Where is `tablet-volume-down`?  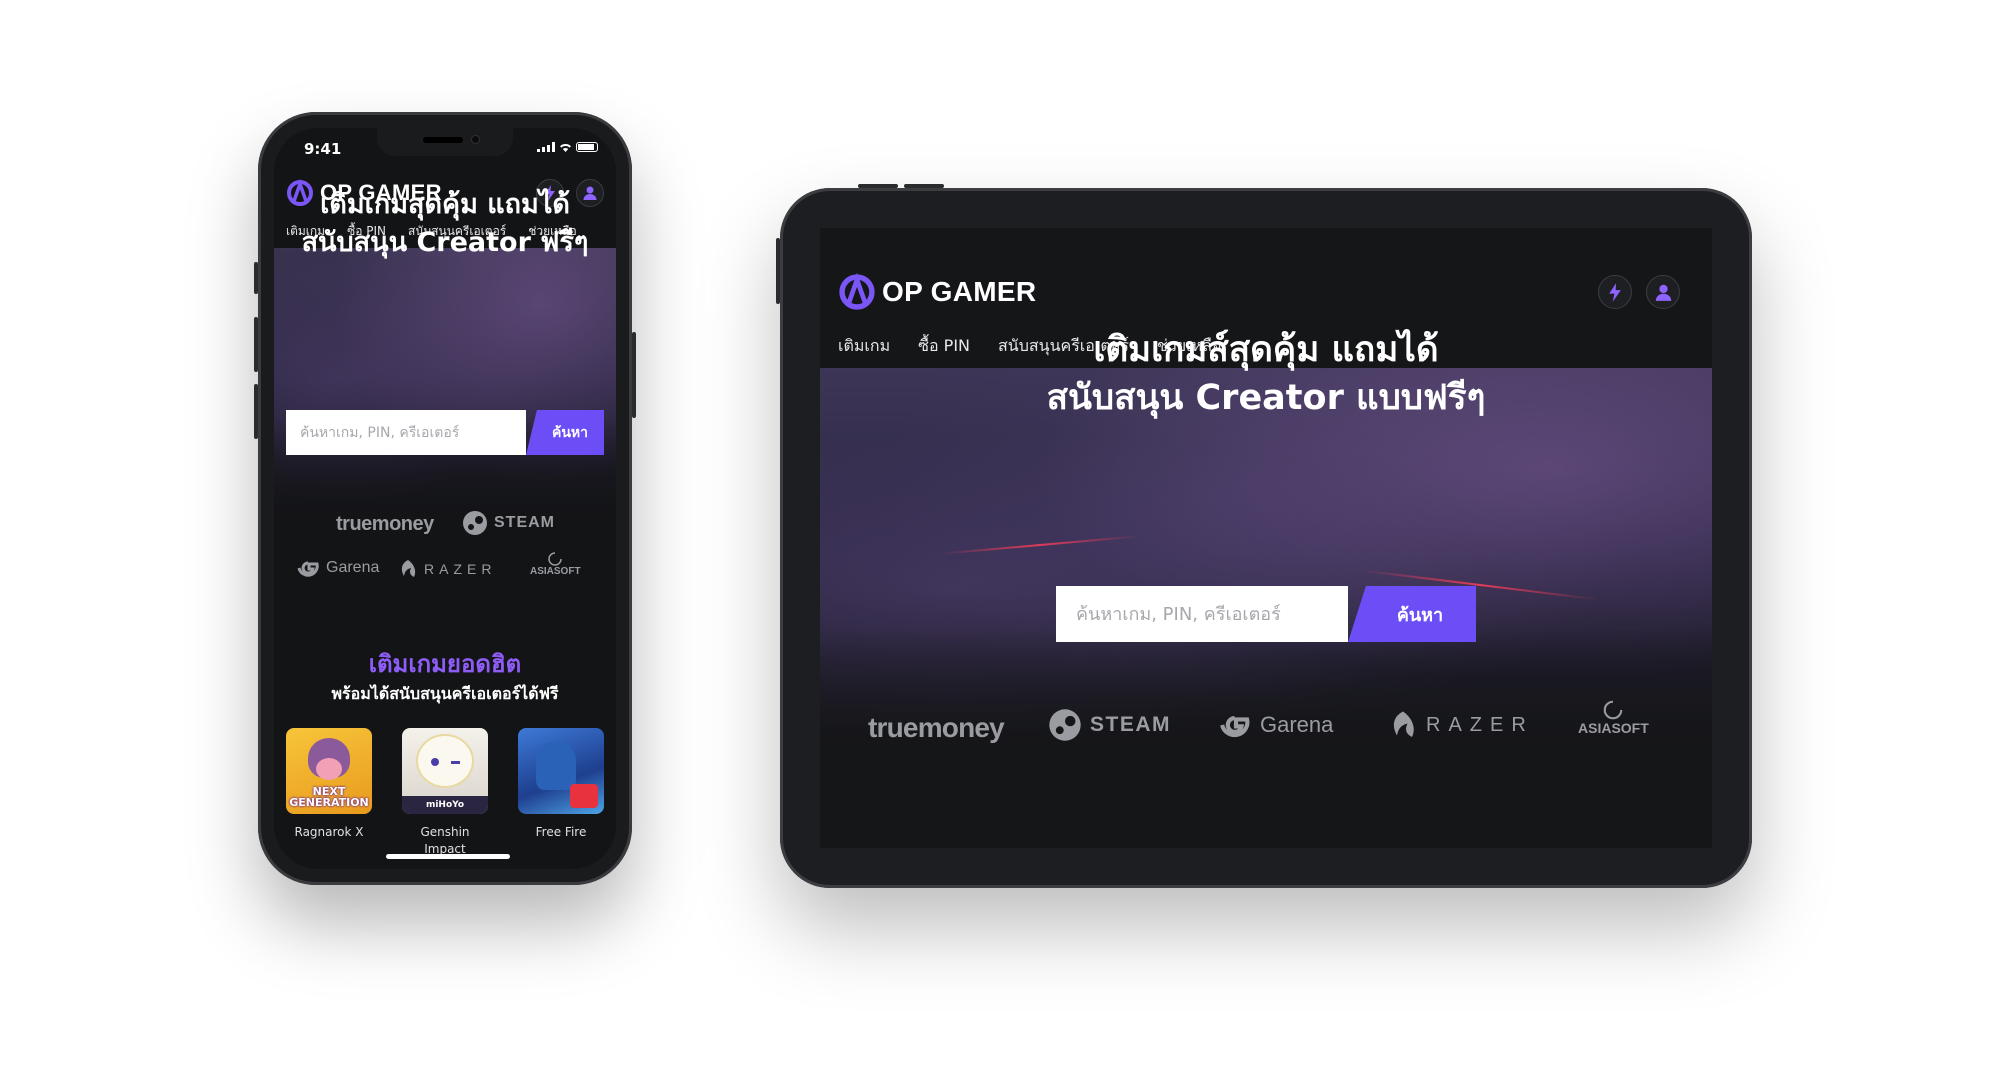 tablet-volume-down is located at coordinates (924, 186).